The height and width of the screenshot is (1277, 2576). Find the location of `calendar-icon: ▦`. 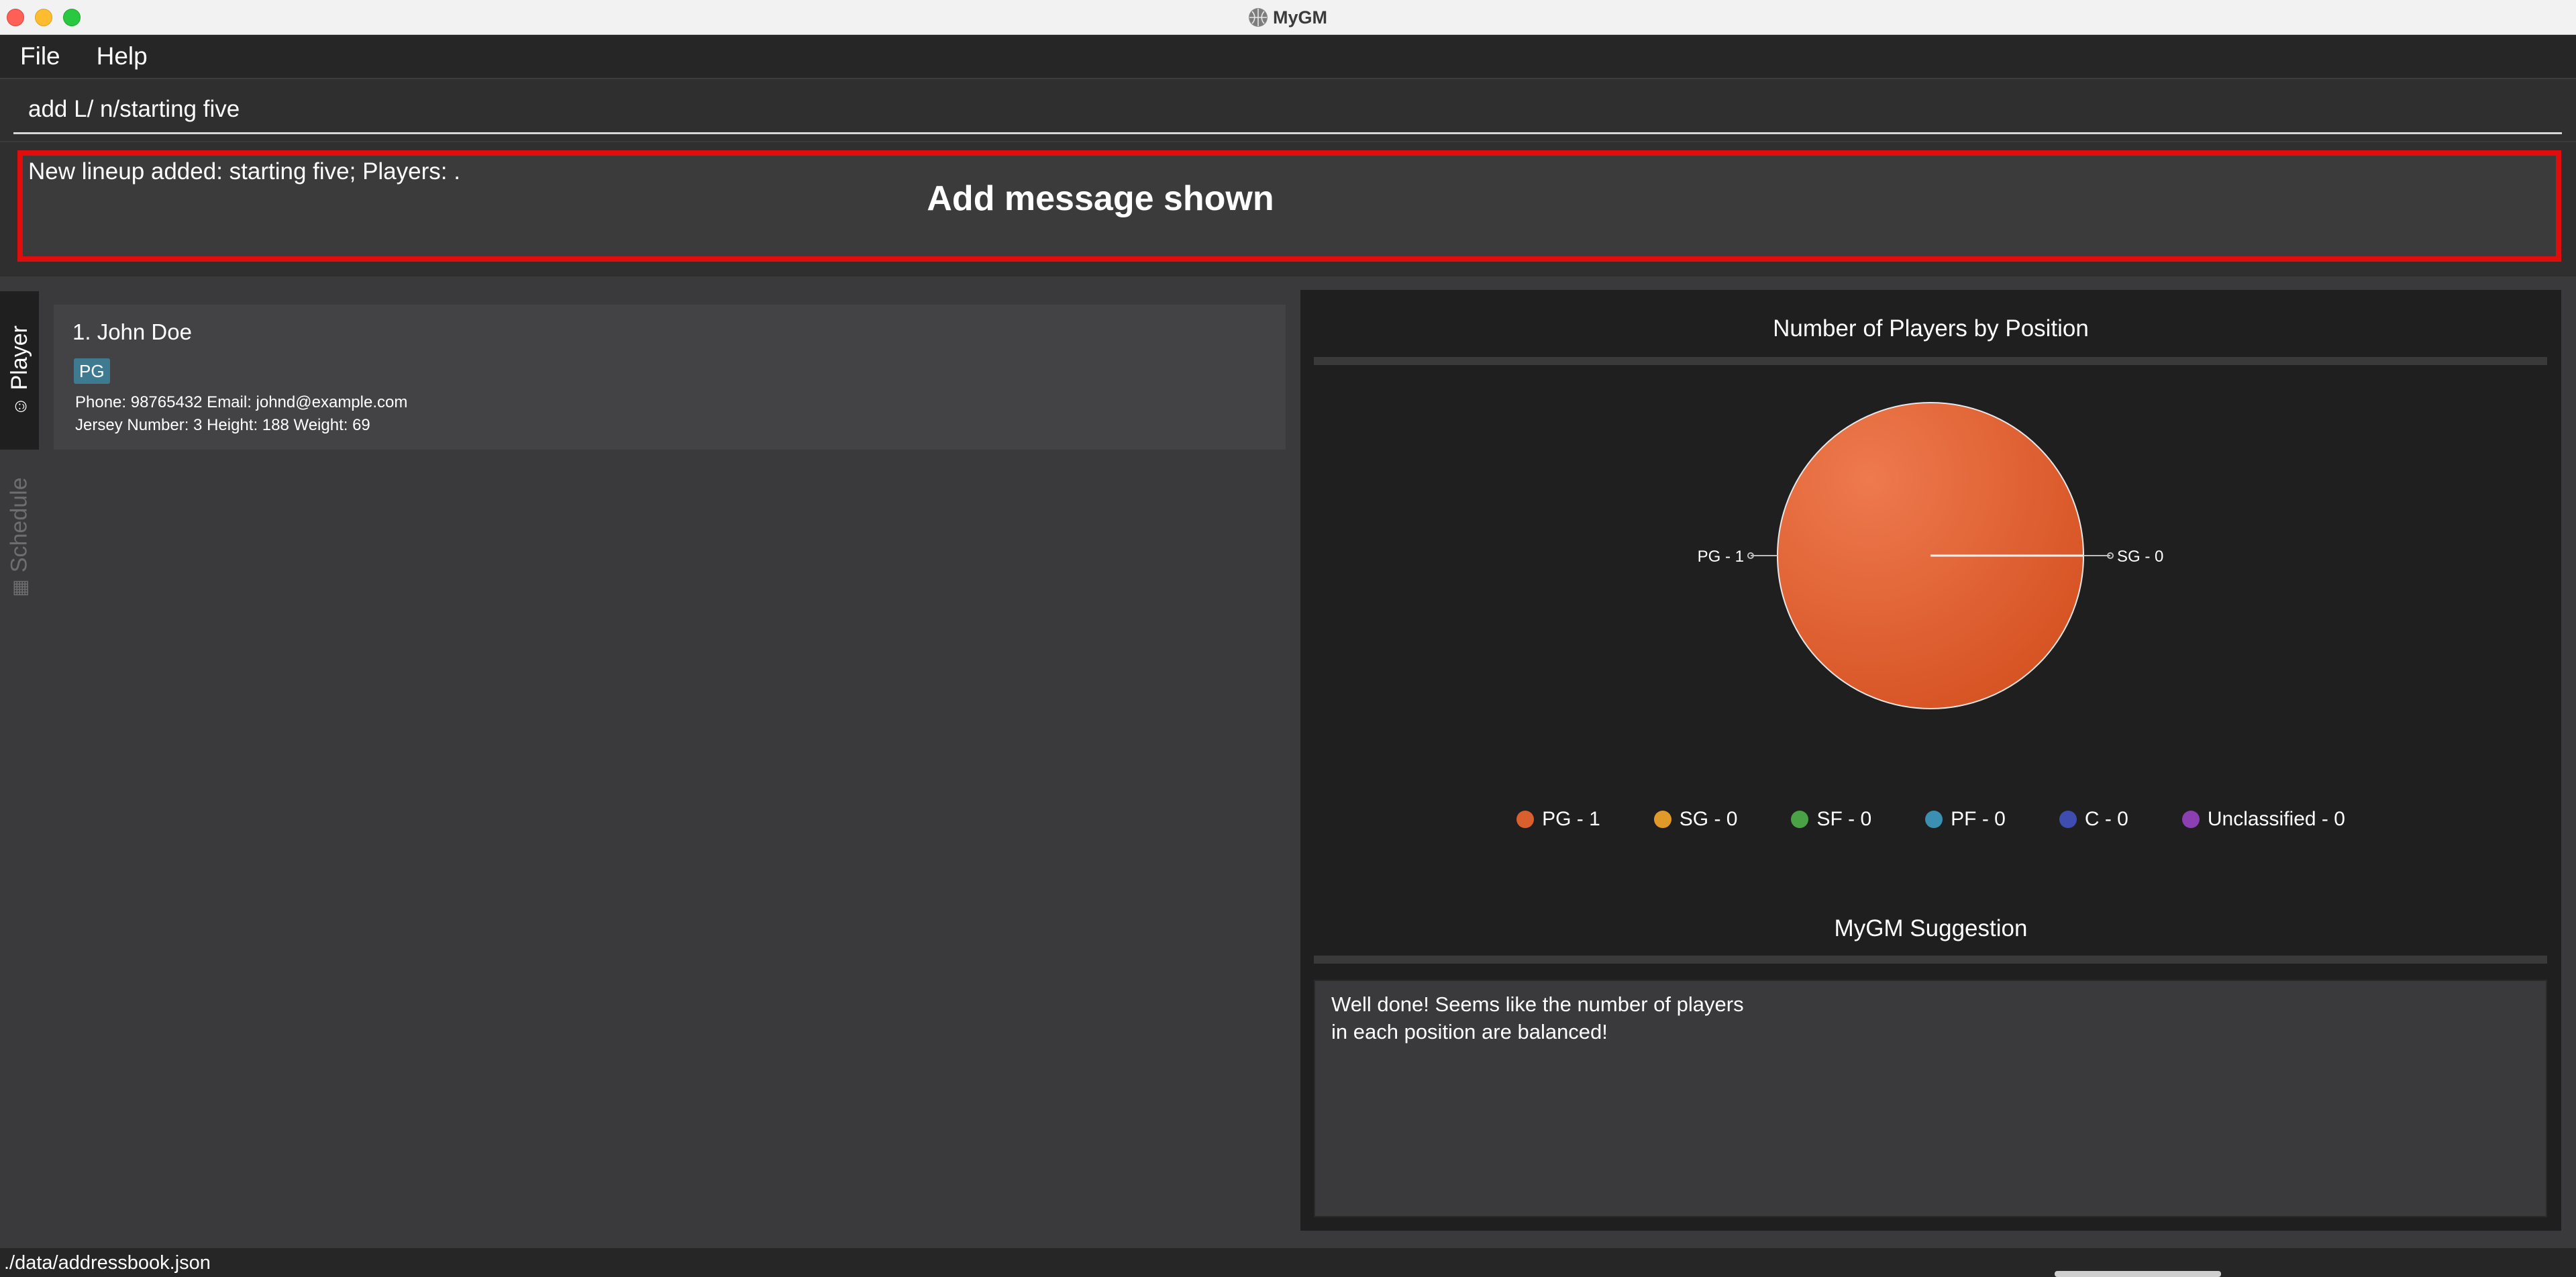

calendar-icon: ▦ is located at coordinates (19, 587).